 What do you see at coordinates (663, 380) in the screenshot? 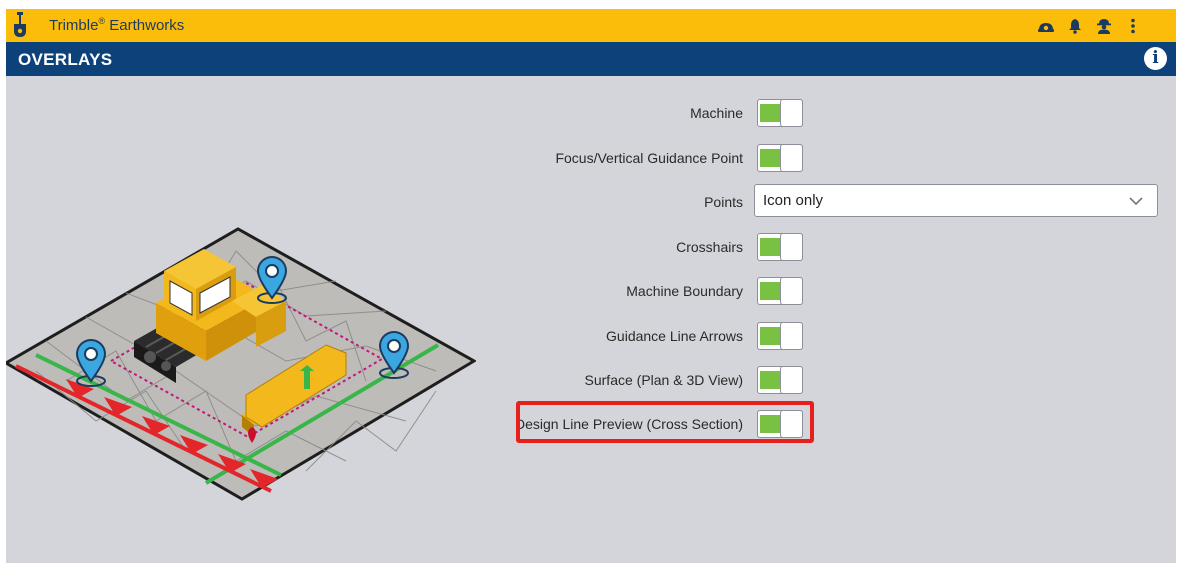
I see `setting-label-surface: Surface (Plan & 3D View)` at bounding box center [663, 380].